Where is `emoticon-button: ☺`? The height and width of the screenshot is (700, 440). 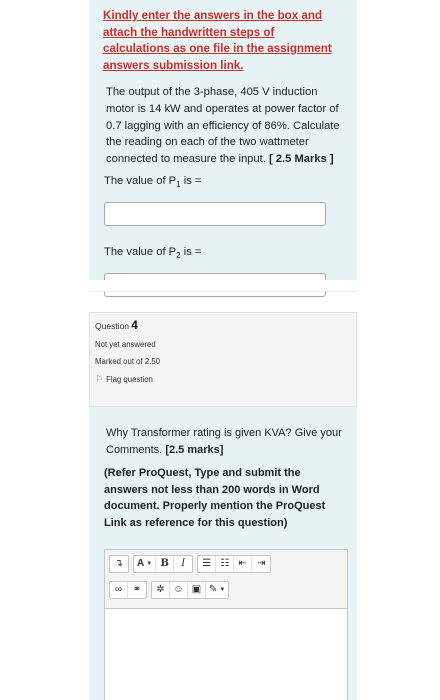 emoticon-button: ☺ is located at coordinates (179, 589).